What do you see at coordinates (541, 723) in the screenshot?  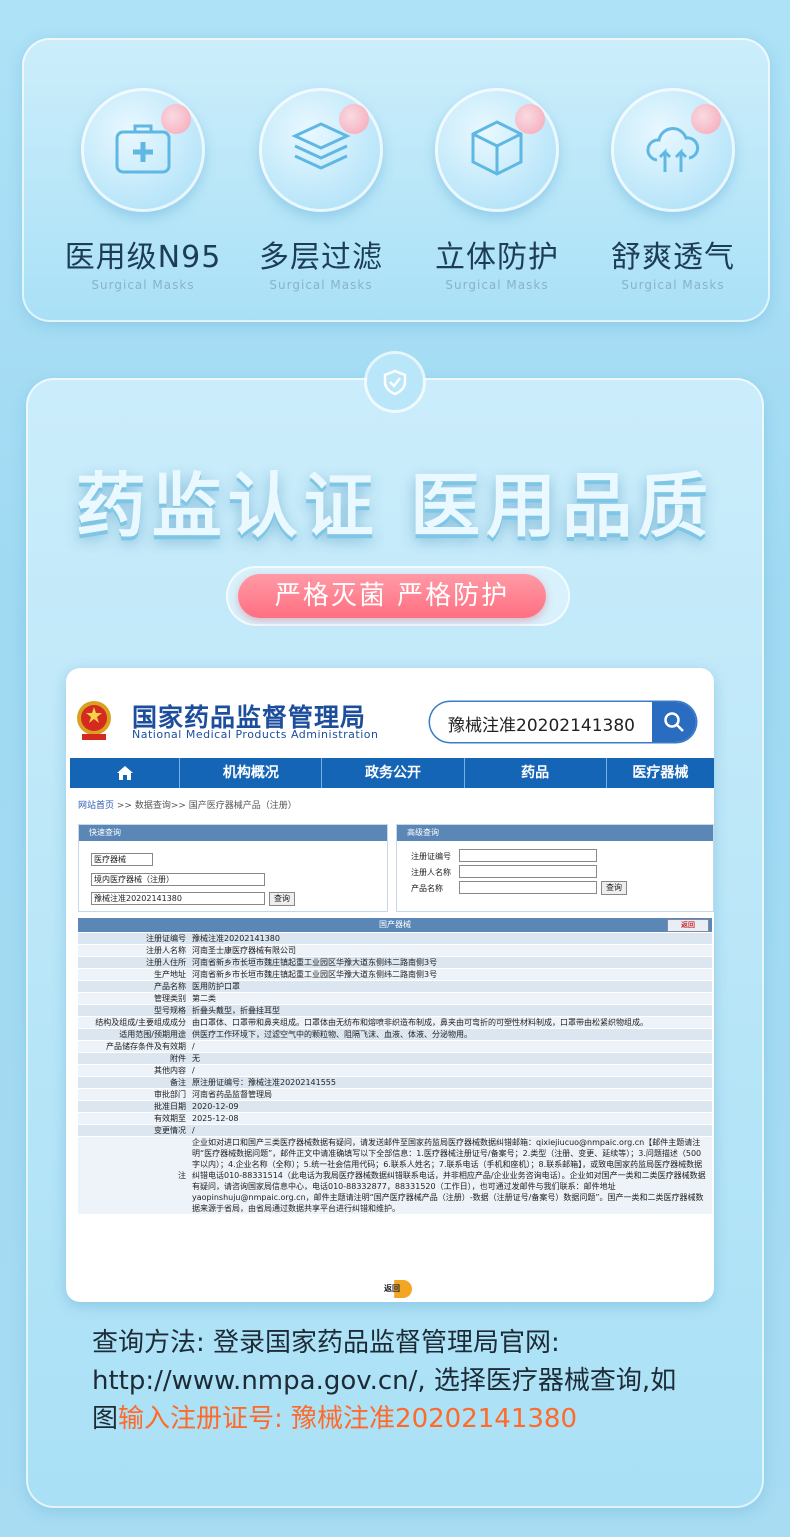 I see `search-input: 豫械注准20202141380` at bounding box center [541, 723].